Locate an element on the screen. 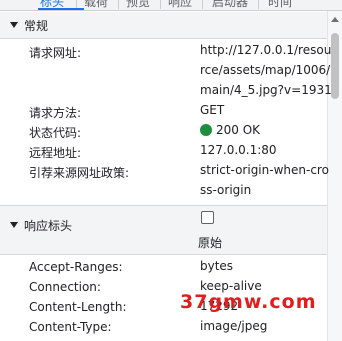 The height and width of the screenshot is (341, 342). response-headers-title: 响应标头 is located at coordinates (48, 226).